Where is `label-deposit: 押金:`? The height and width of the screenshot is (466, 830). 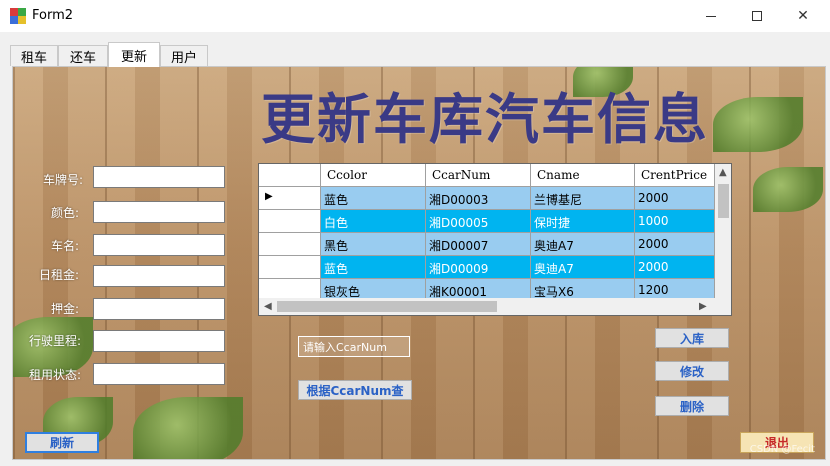
label-deposit: 押金: is located at coordinates (64, 309).